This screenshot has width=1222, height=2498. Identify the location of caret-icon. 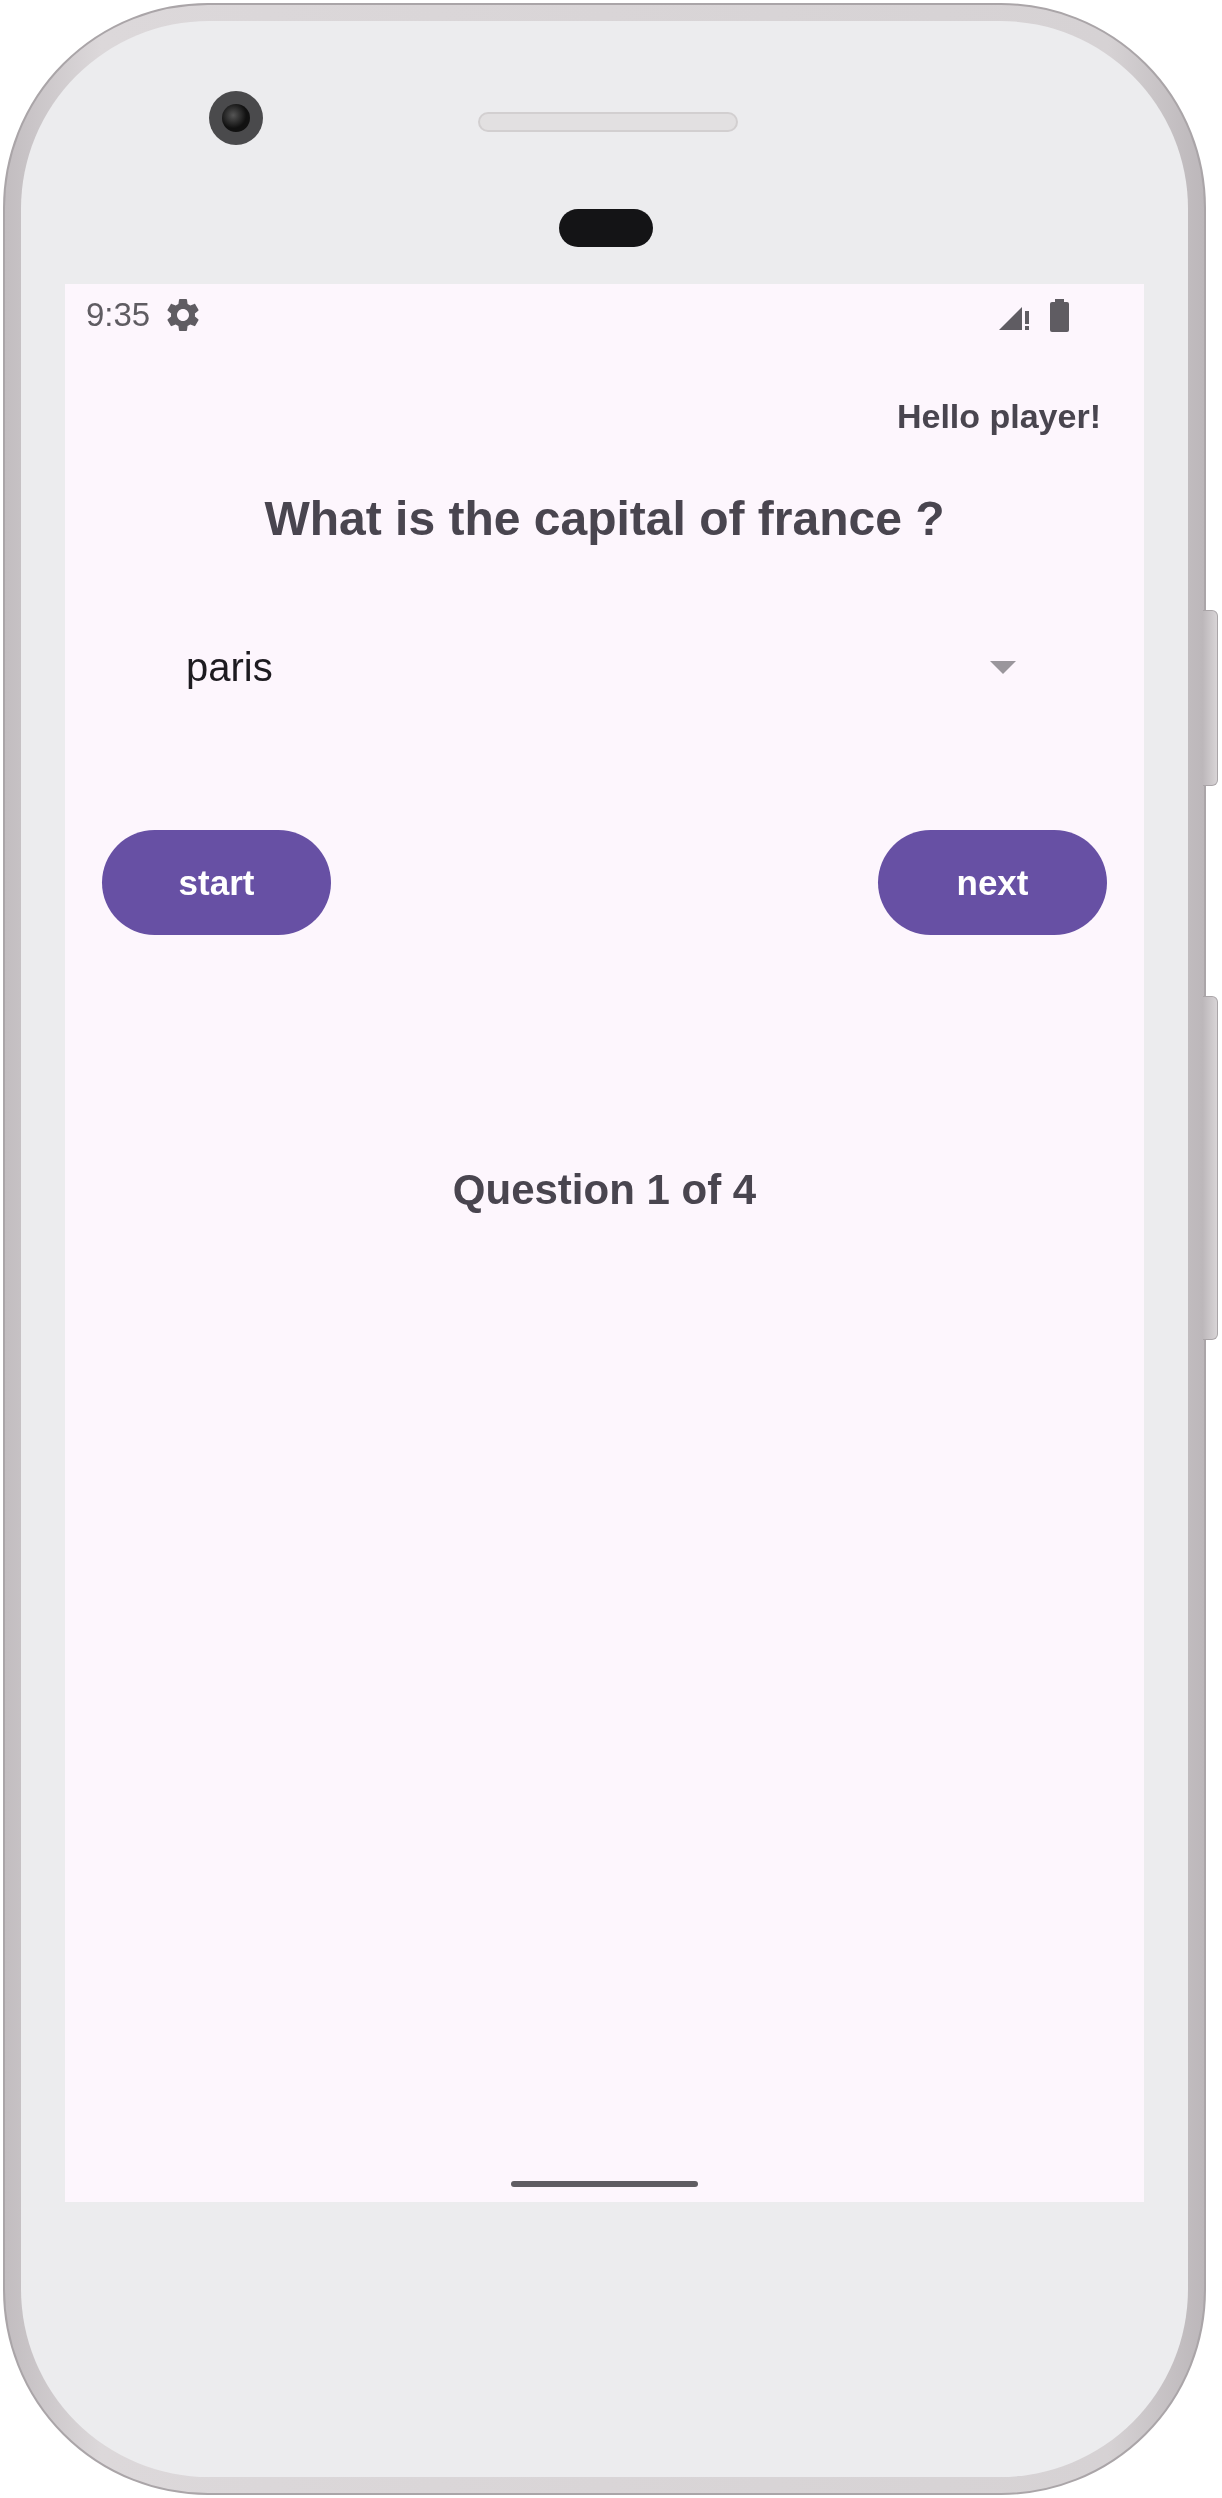
(1003, 667).